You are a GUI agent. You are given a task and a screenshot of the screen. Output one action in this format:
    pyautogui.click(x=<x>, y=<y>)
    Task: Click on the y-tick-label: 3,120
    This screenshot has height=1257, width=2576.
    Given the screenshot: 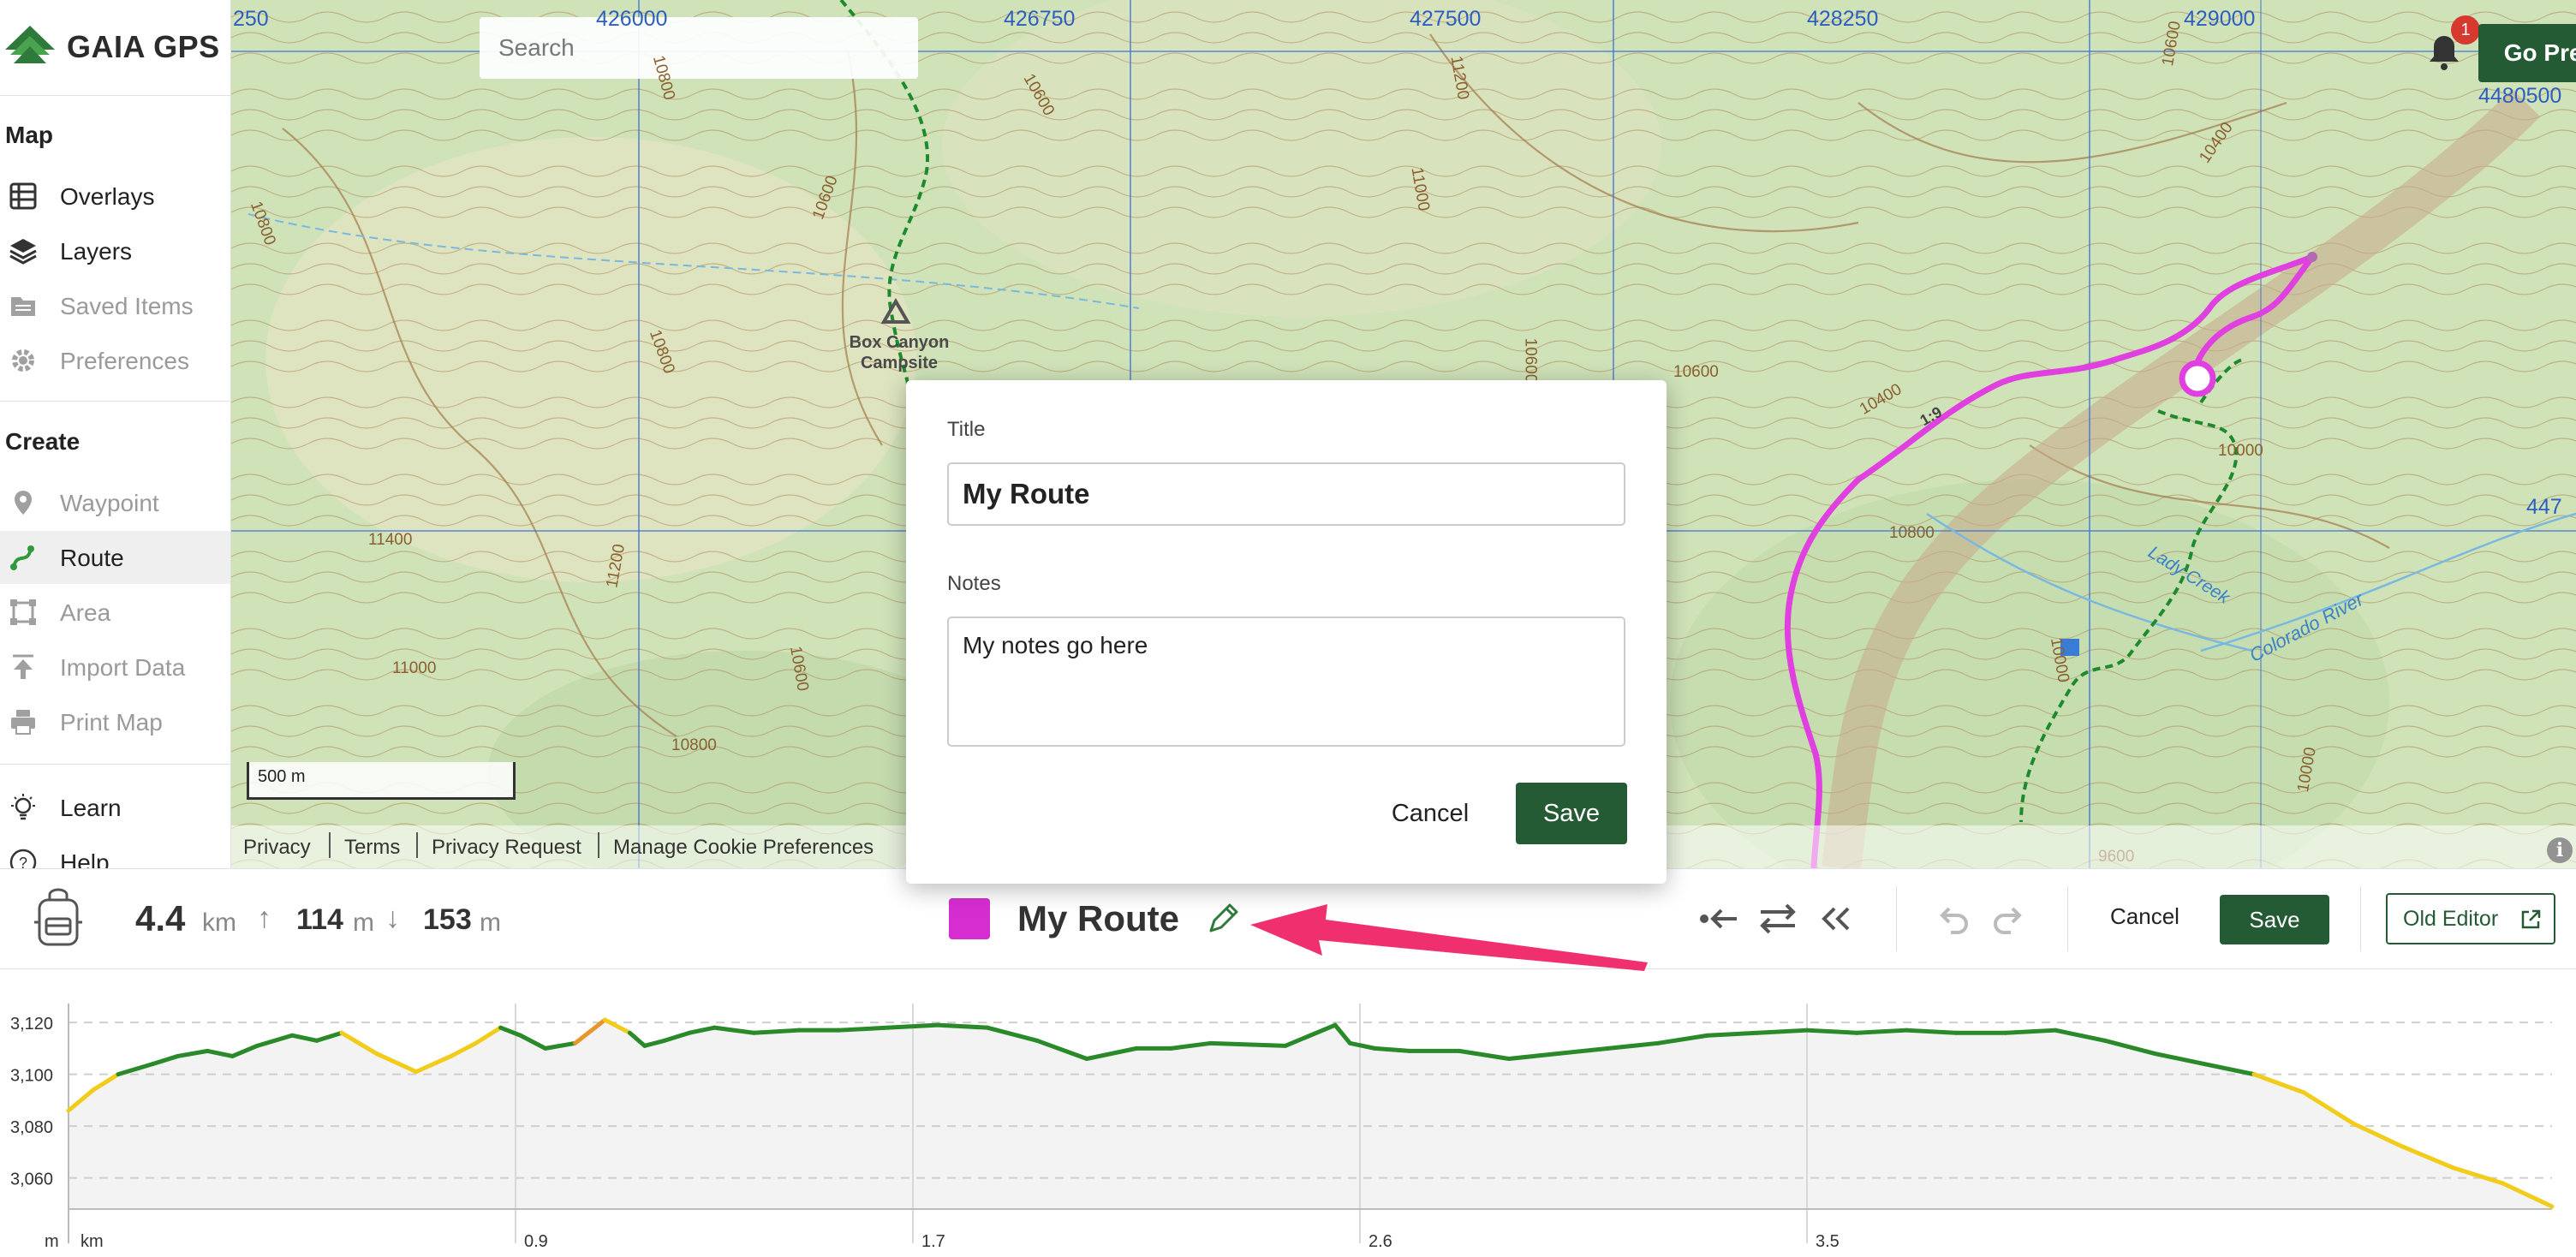 What is the action you would take?
    pyautogui.click(x=31, y=1025)
    